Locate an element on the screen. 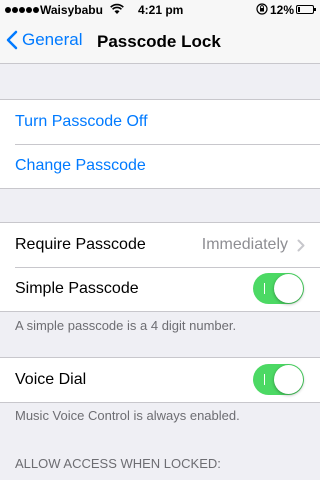 The height and width of the screenshot is (480, 320). simple-passcode-note: A simple passcode is a 4 digit number. is located at coordinates (126, 325).